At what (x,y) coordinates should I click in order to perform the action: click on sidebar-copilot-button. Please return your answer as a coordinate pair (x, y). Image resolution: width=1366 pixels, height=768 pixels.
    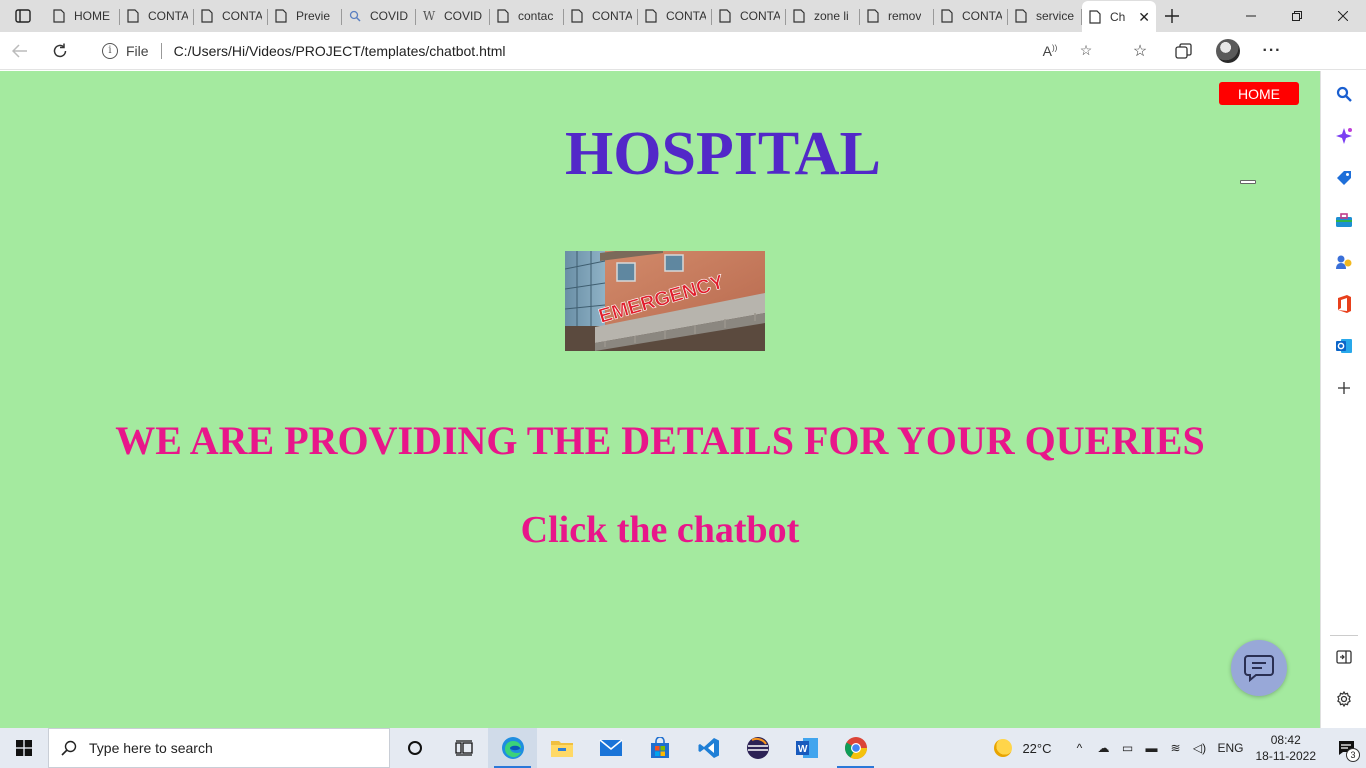
    Looking at the image, I should click on (1343, 136).